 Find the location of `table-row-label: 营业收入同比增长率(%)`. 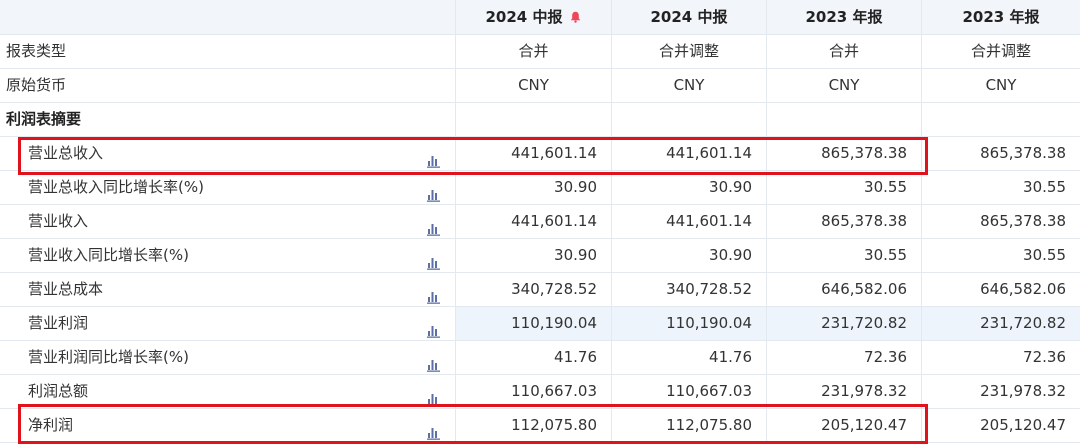

table-row-label: 营业收入同比增长率(%) is located at coordinates (227, 256).